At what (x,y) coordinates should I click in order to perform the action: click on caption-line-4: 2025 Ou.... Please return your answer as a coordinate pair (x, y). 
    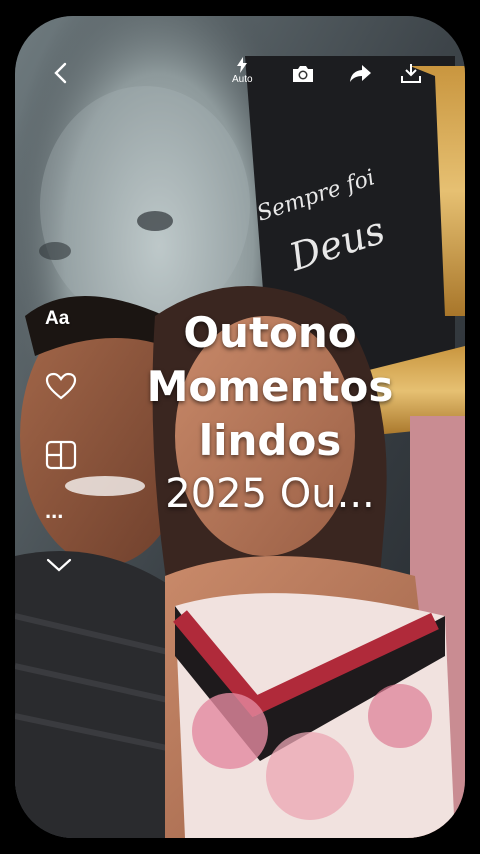
    Looking at the image, I should click on (270, 494).